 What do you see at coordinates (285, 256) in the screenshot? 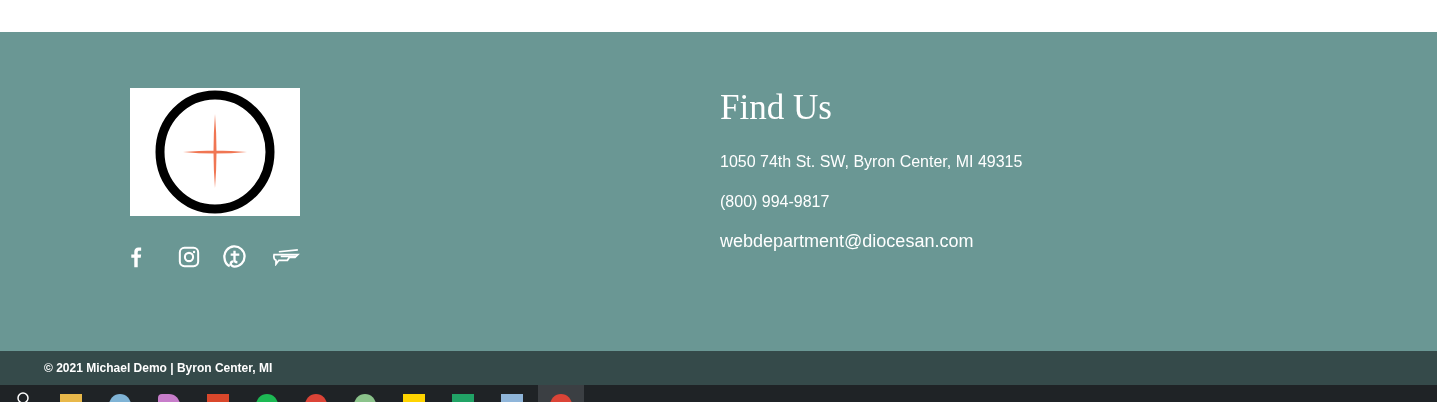
I see `wing-icon` at bounding box center [285, 256].